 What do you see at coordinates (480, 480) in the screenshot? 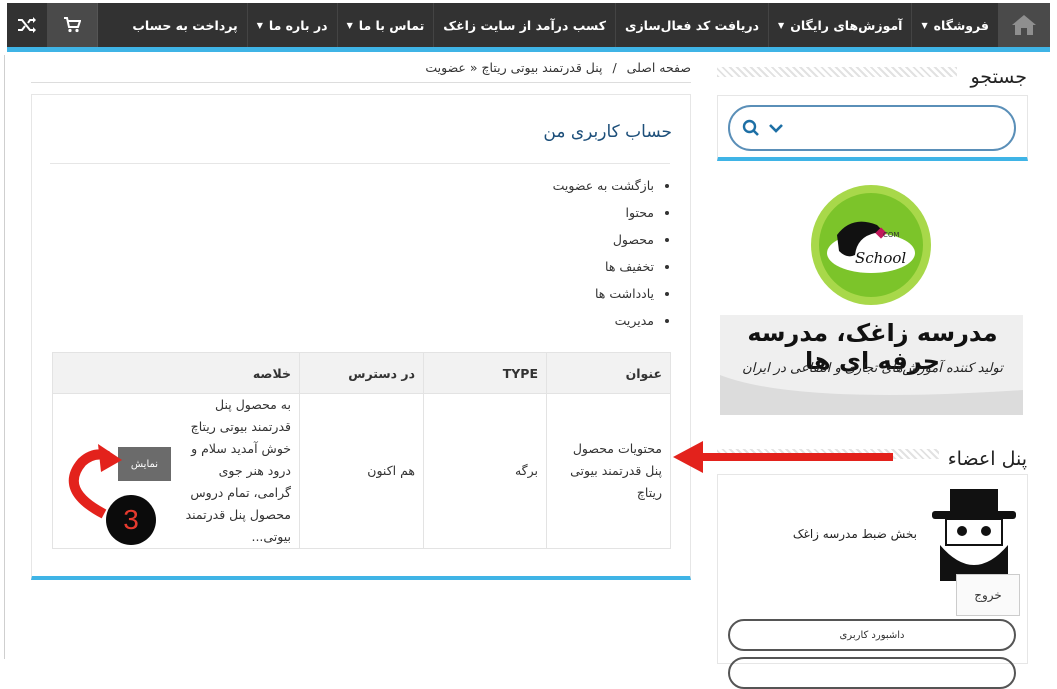
I see `annotation-arrows` at bounding box center [480, 480].